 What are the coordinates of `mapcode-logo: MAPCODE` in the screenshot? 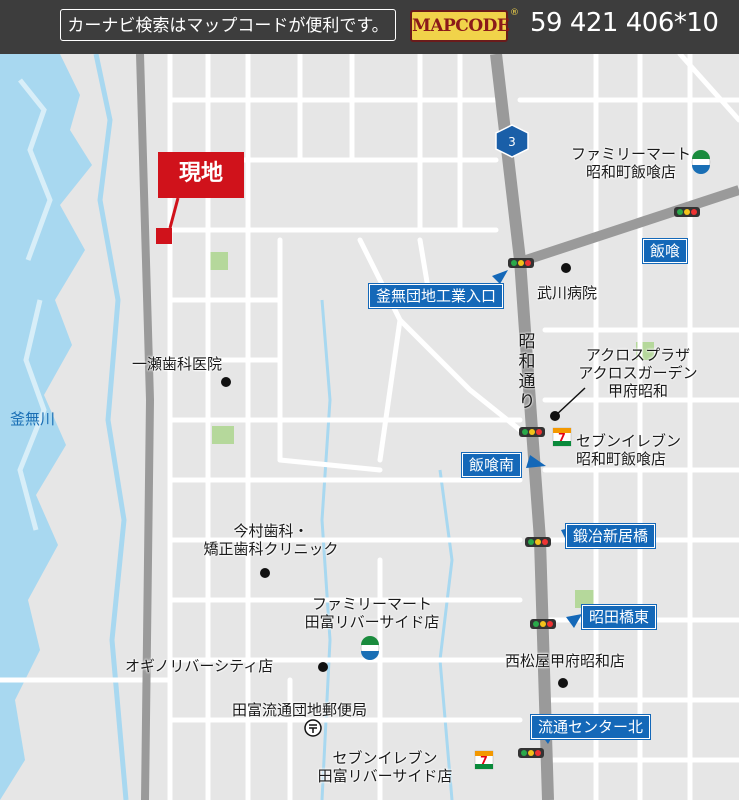 It's located at (460, 26).